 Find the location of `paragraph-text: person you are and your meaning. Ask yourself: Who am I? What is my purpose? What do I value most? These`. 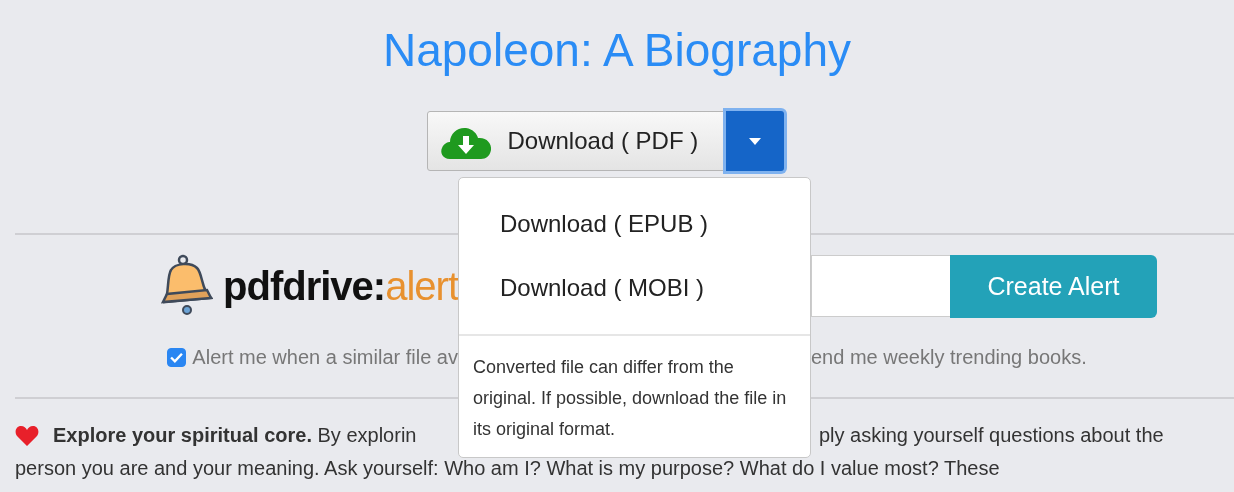

paragraph-text: person you are and your meaning. Ask yourself: Who am I? What is my purpose? What do I value most? These is located at coordinates (507, 468).